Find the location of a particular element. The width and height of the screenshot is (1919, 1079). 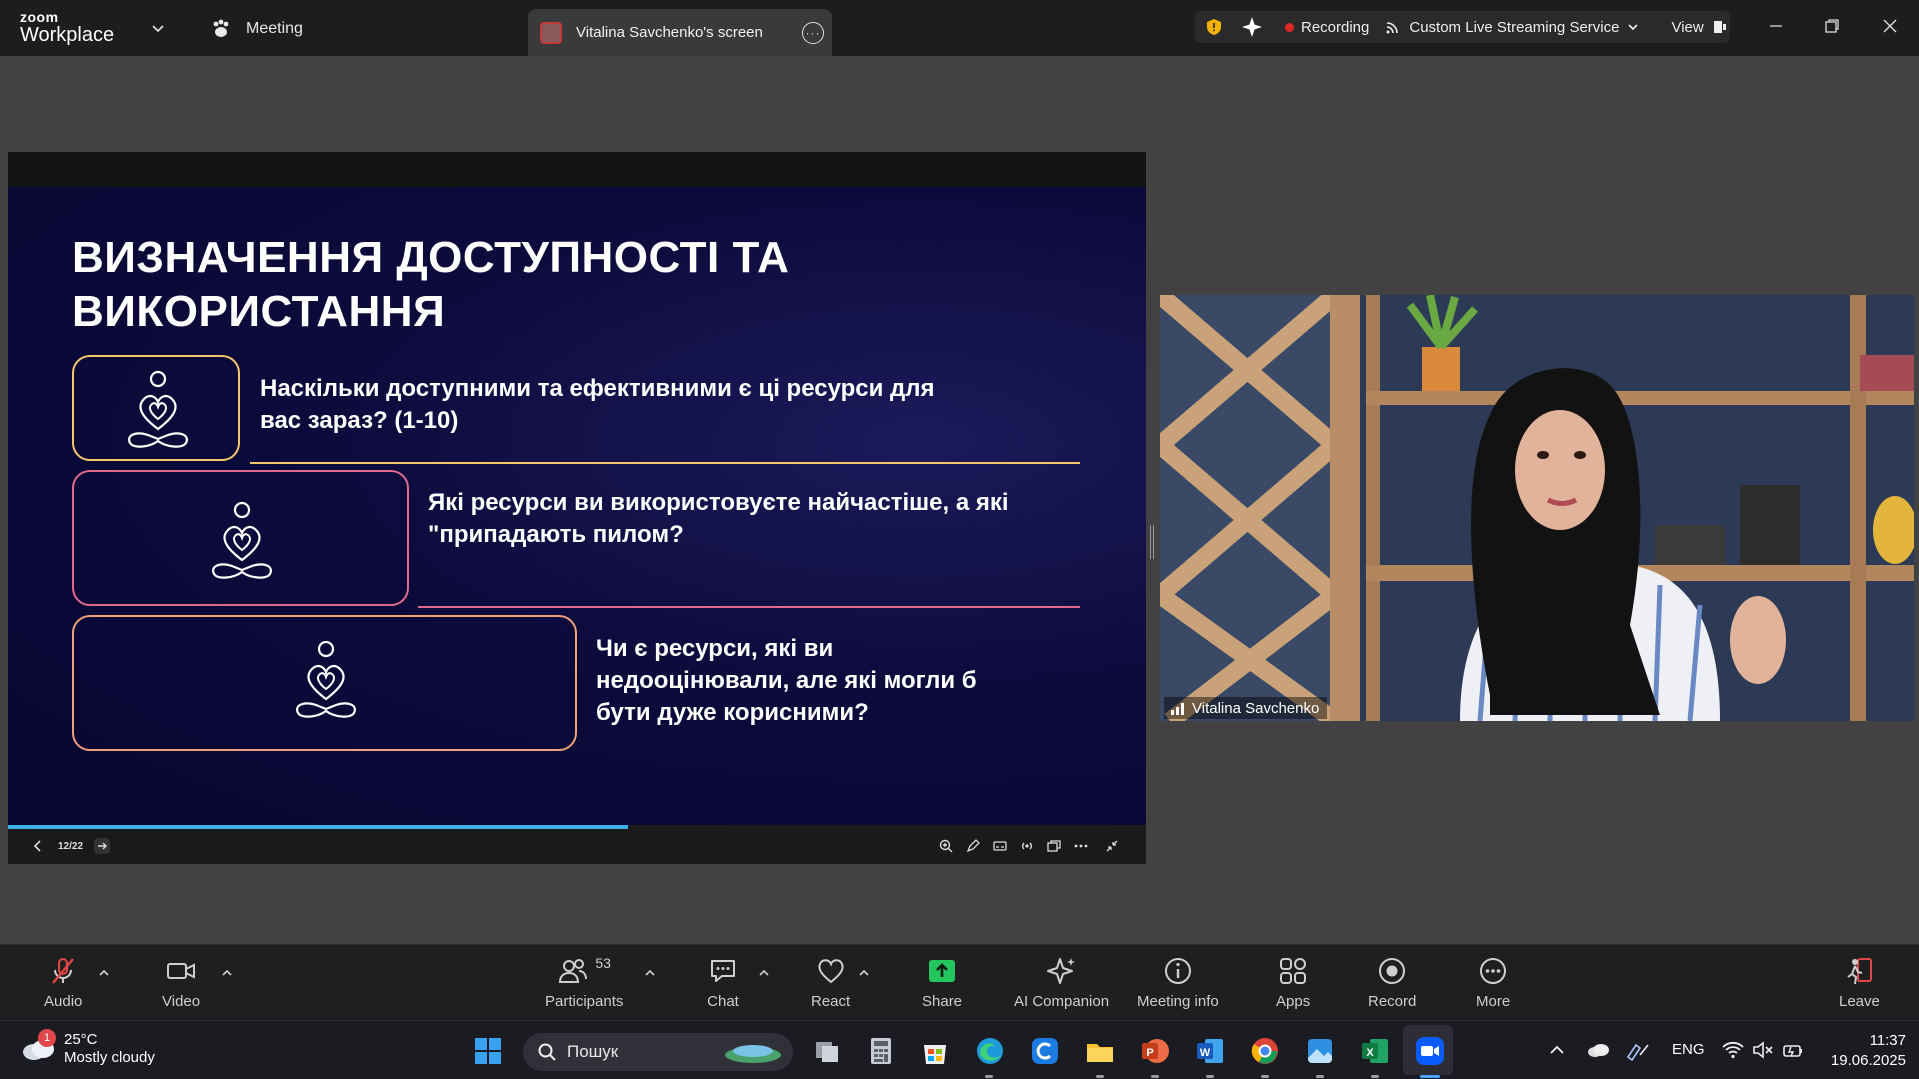

stream-icon is located at coordinates (1392, 28).